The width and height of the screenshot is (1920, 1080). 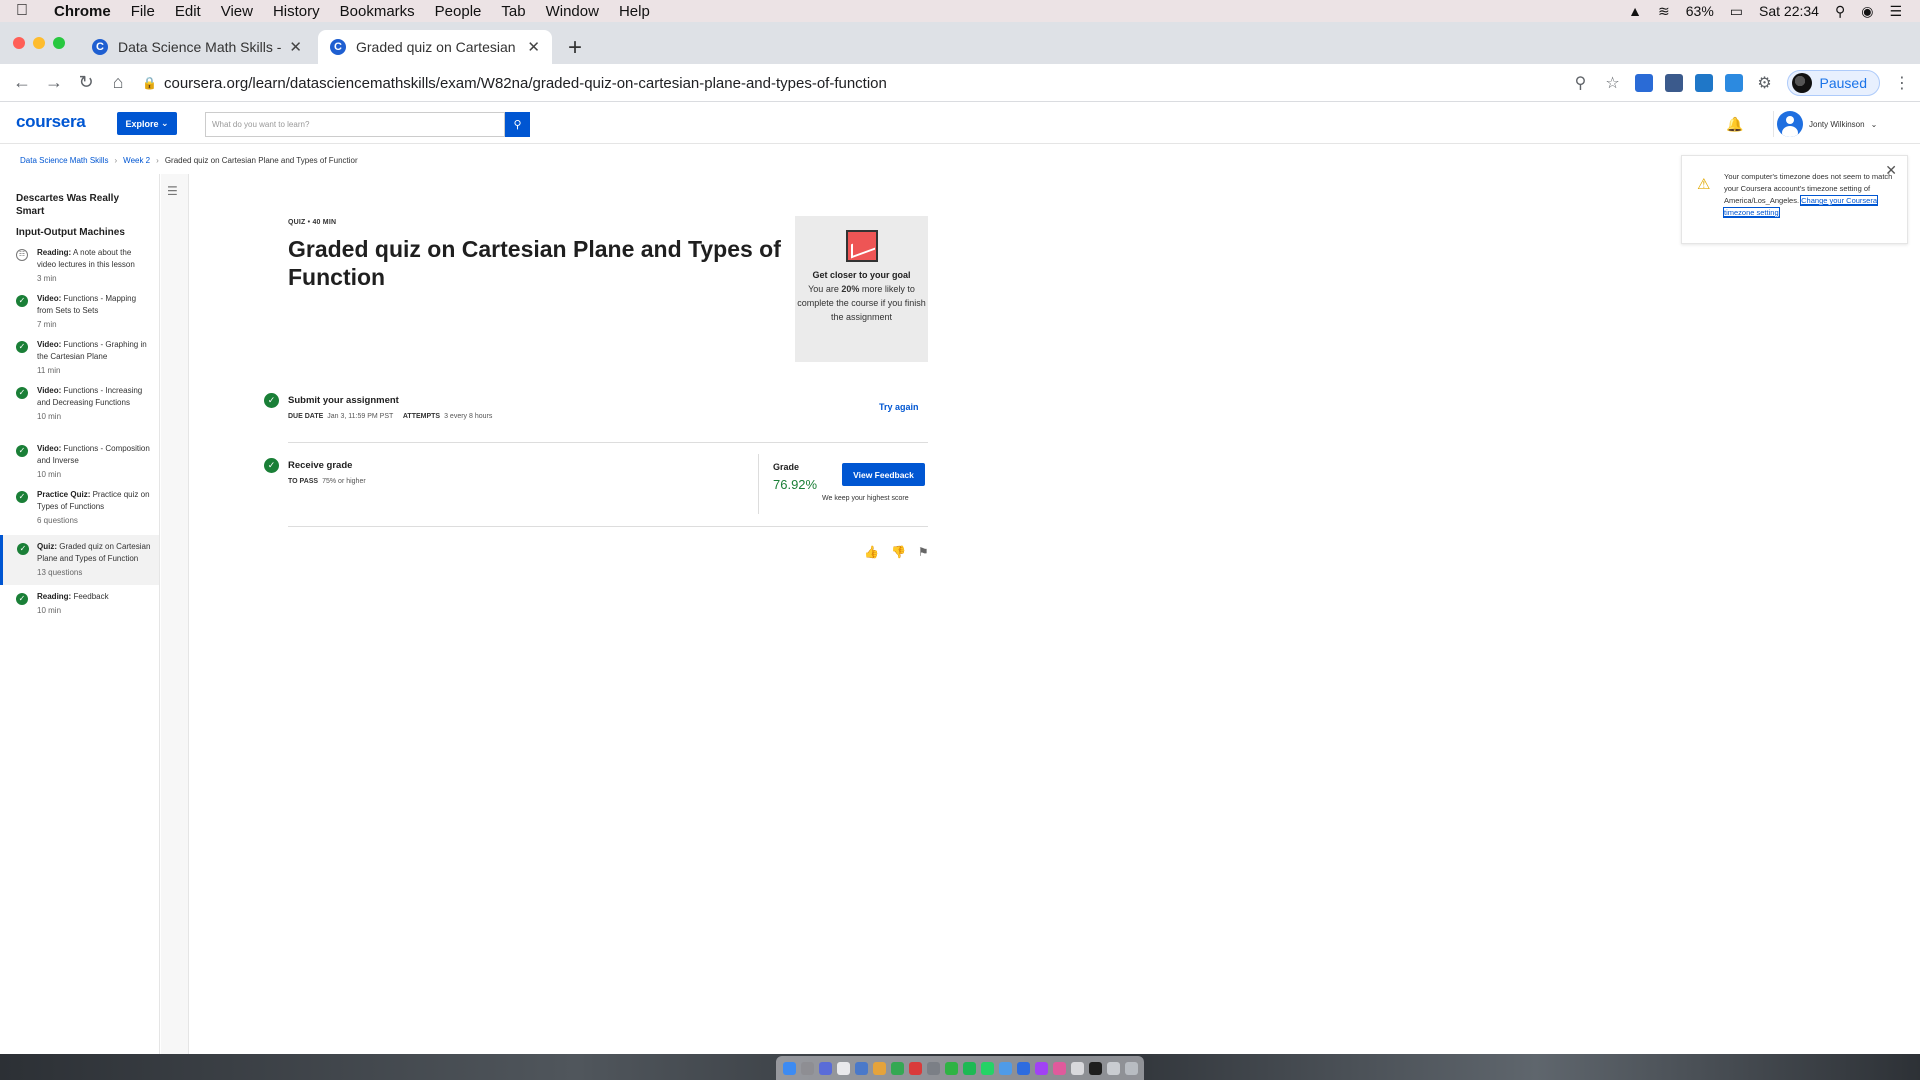 What do you see at coordinates (1131, 1068) in the screenshot?
I see `trash-icon` at bounding box center [1131, 1068].